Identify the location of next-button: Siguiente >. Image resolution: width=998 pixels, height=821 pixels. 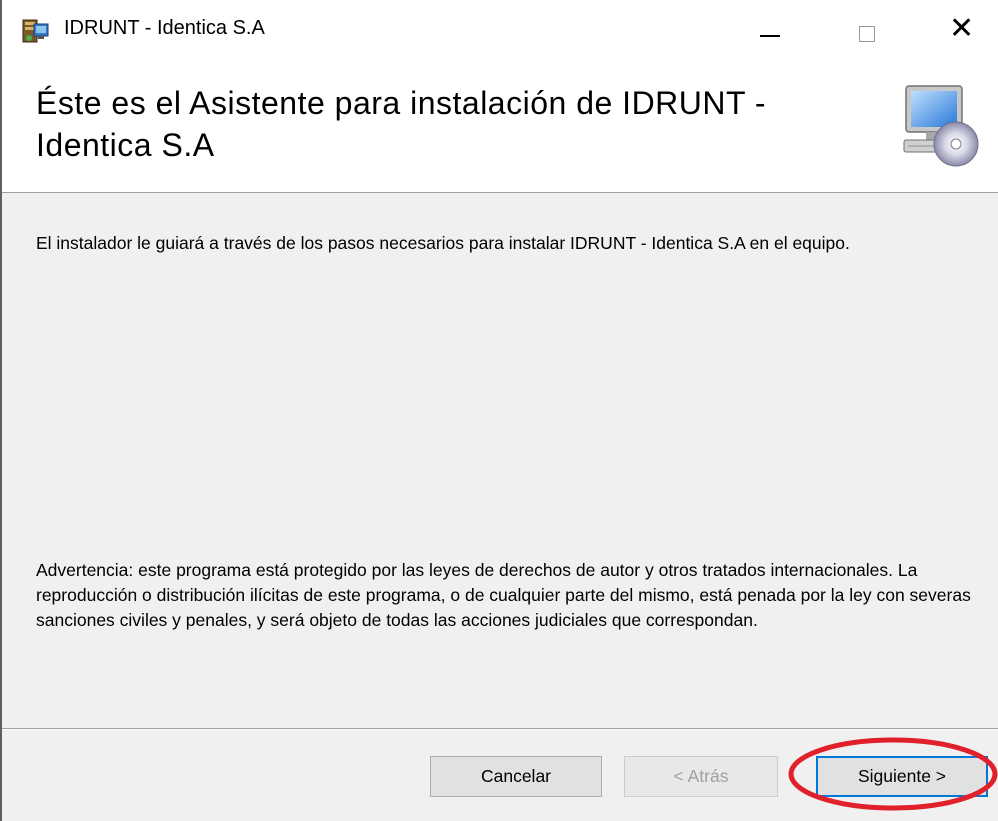
(902, 776).